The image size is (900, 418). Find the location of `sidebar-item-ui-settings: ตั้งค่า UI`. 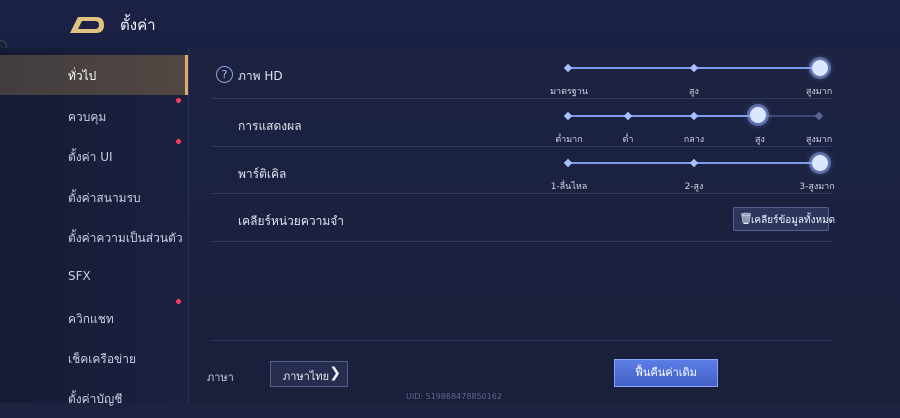

sidebar-item-ui-settings: ตั้งค่า UI is located at coordinates (94, 156).